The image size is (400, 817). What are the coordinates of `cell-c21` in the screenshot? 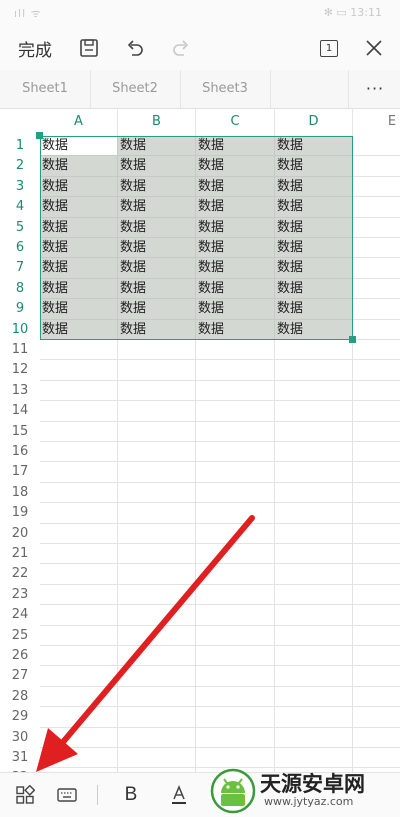 It's located at (235, 554).